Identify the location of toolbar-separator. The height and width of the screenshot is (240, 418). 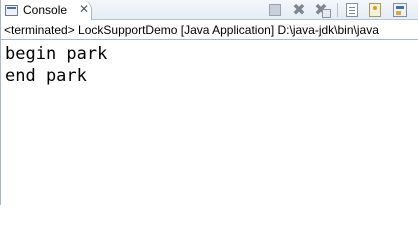
(337, 10).